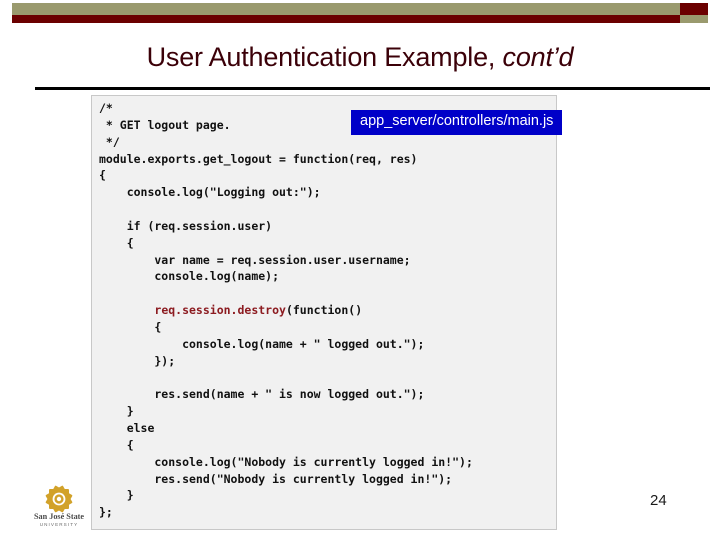 The image size is (720, 540). I want to click on slide-title: User Authentication Example, cont’d, so click(360, 57).